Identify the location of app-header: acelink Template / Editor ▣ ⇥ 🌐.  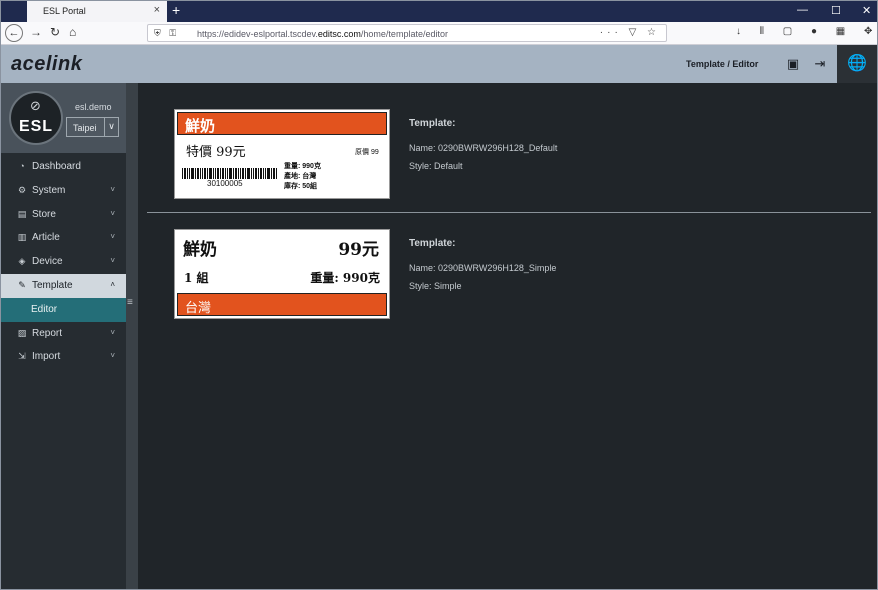
(439, 64).